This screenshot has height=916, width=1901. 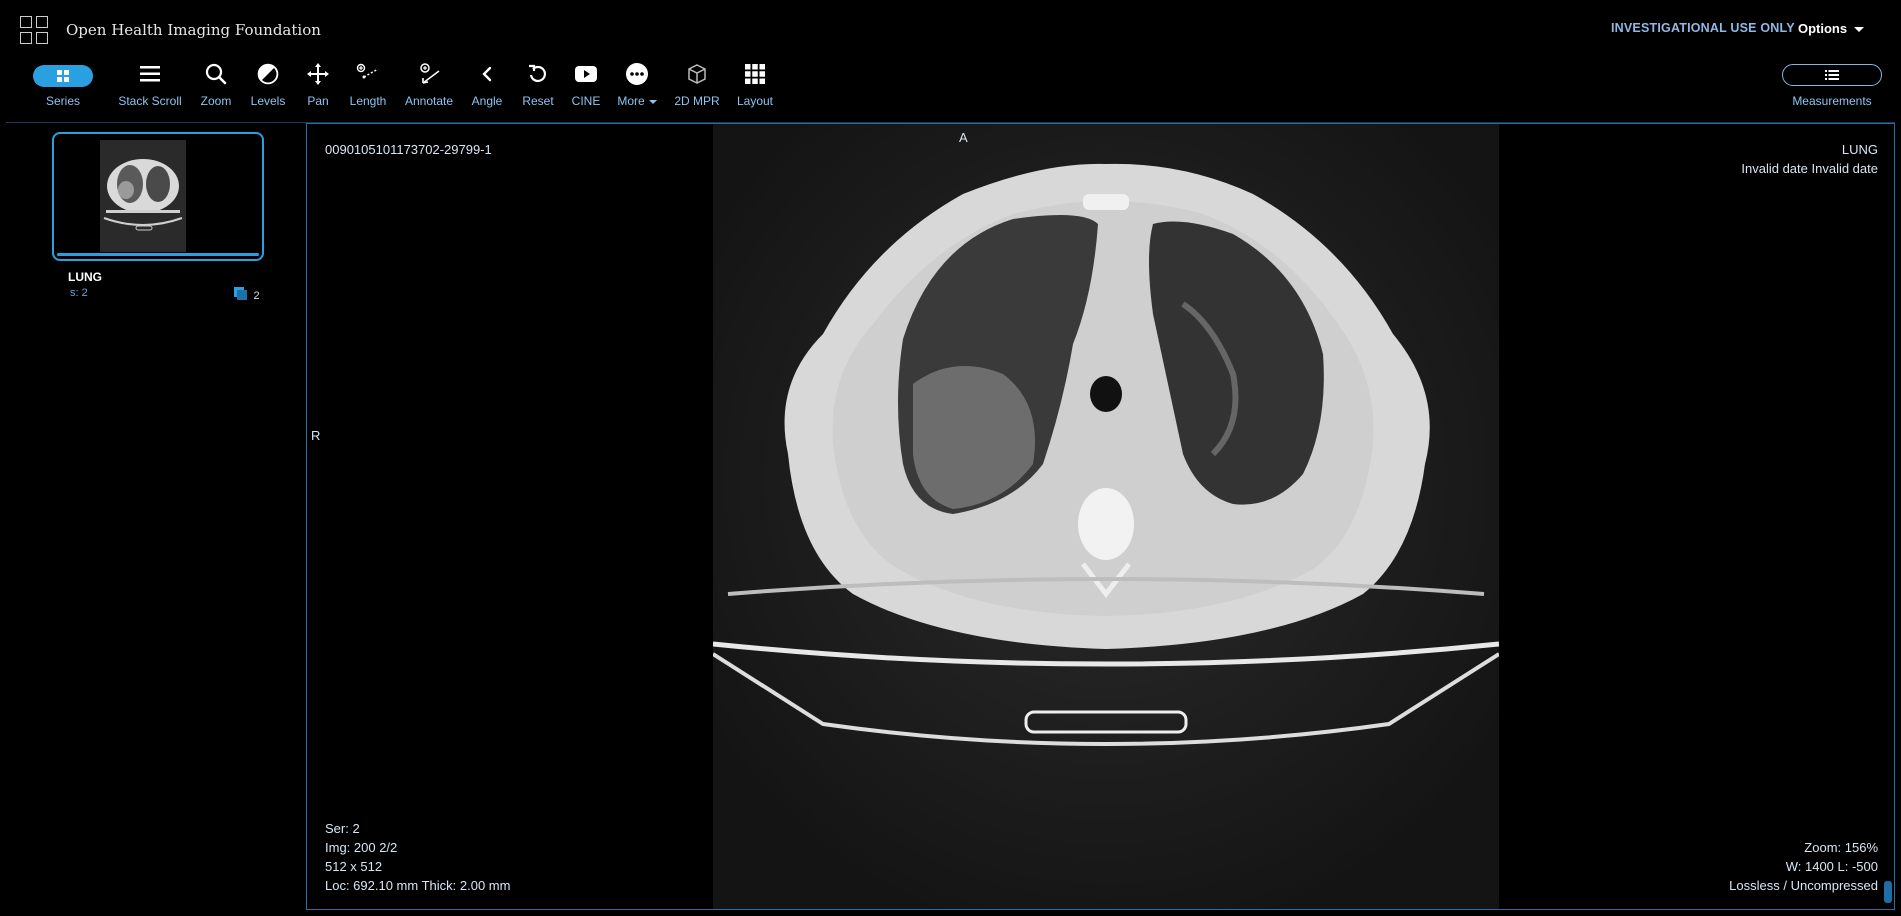 I want to click on reset-button: Reset, so click(x=538, y=87).